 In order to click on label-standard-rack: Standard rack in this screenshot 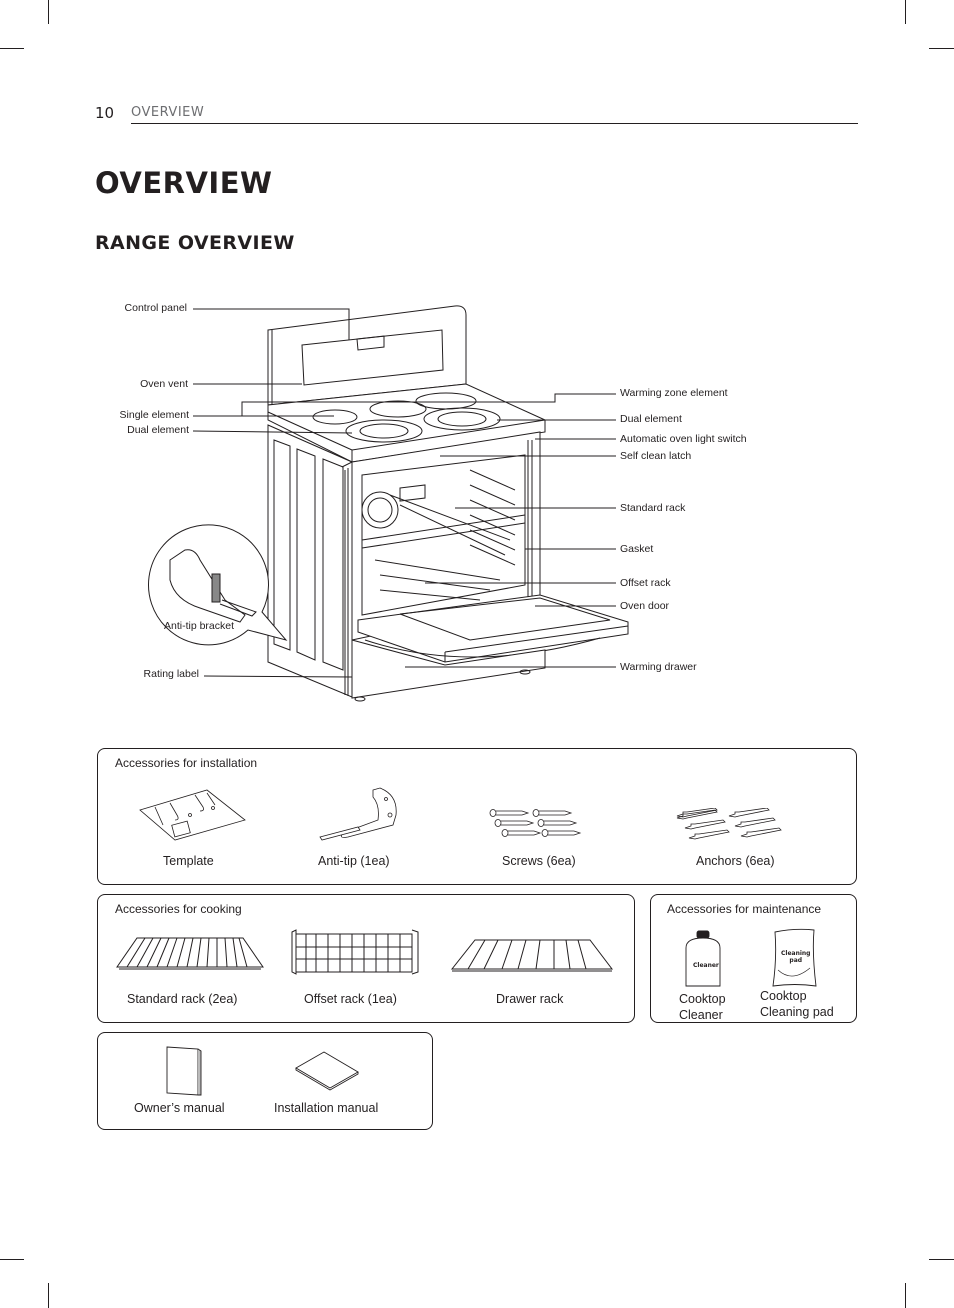, I will do `click(653, 508)`.